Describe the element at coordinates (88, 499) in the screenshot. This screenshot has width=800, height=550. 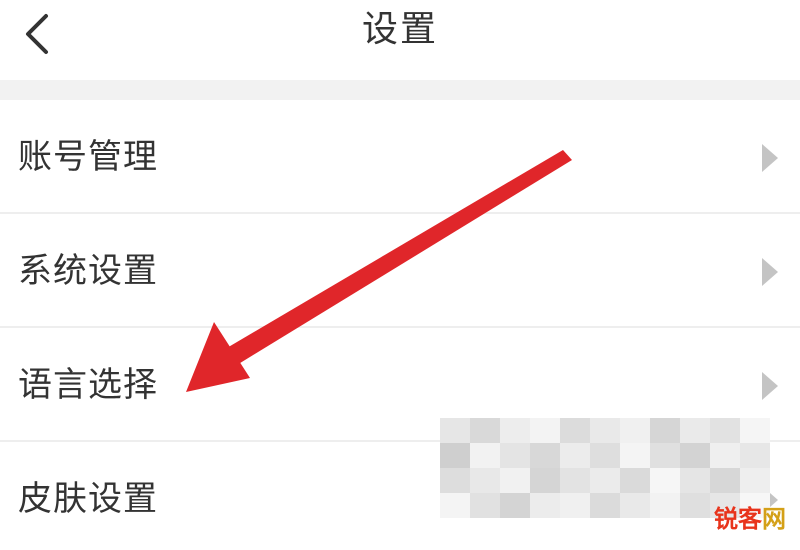
I see `settings-item-label: 皮肤设置` at that location.